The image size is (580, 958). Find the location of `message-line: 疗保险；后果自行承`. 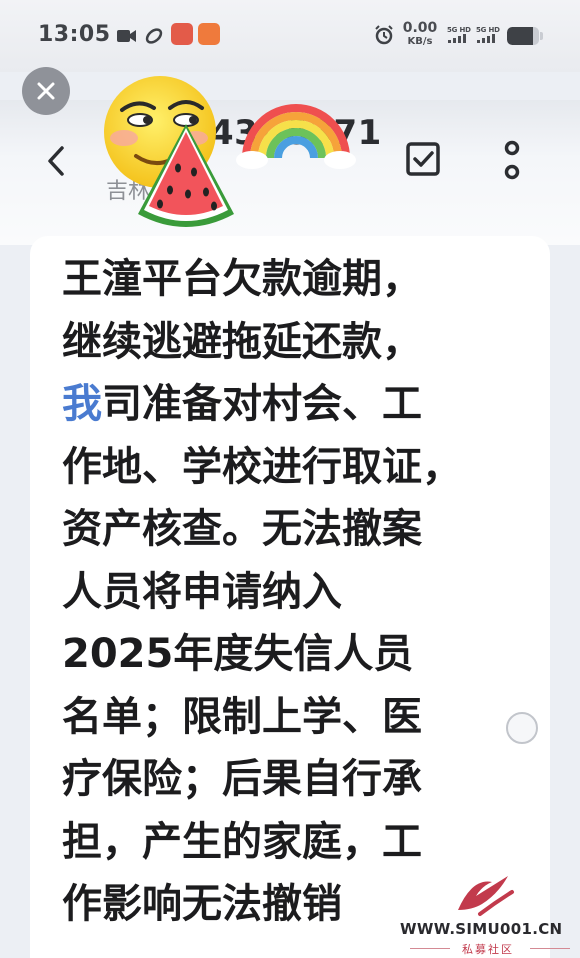

message-line: 疗保险；后果自行承 is located at coordinates (242, 779).